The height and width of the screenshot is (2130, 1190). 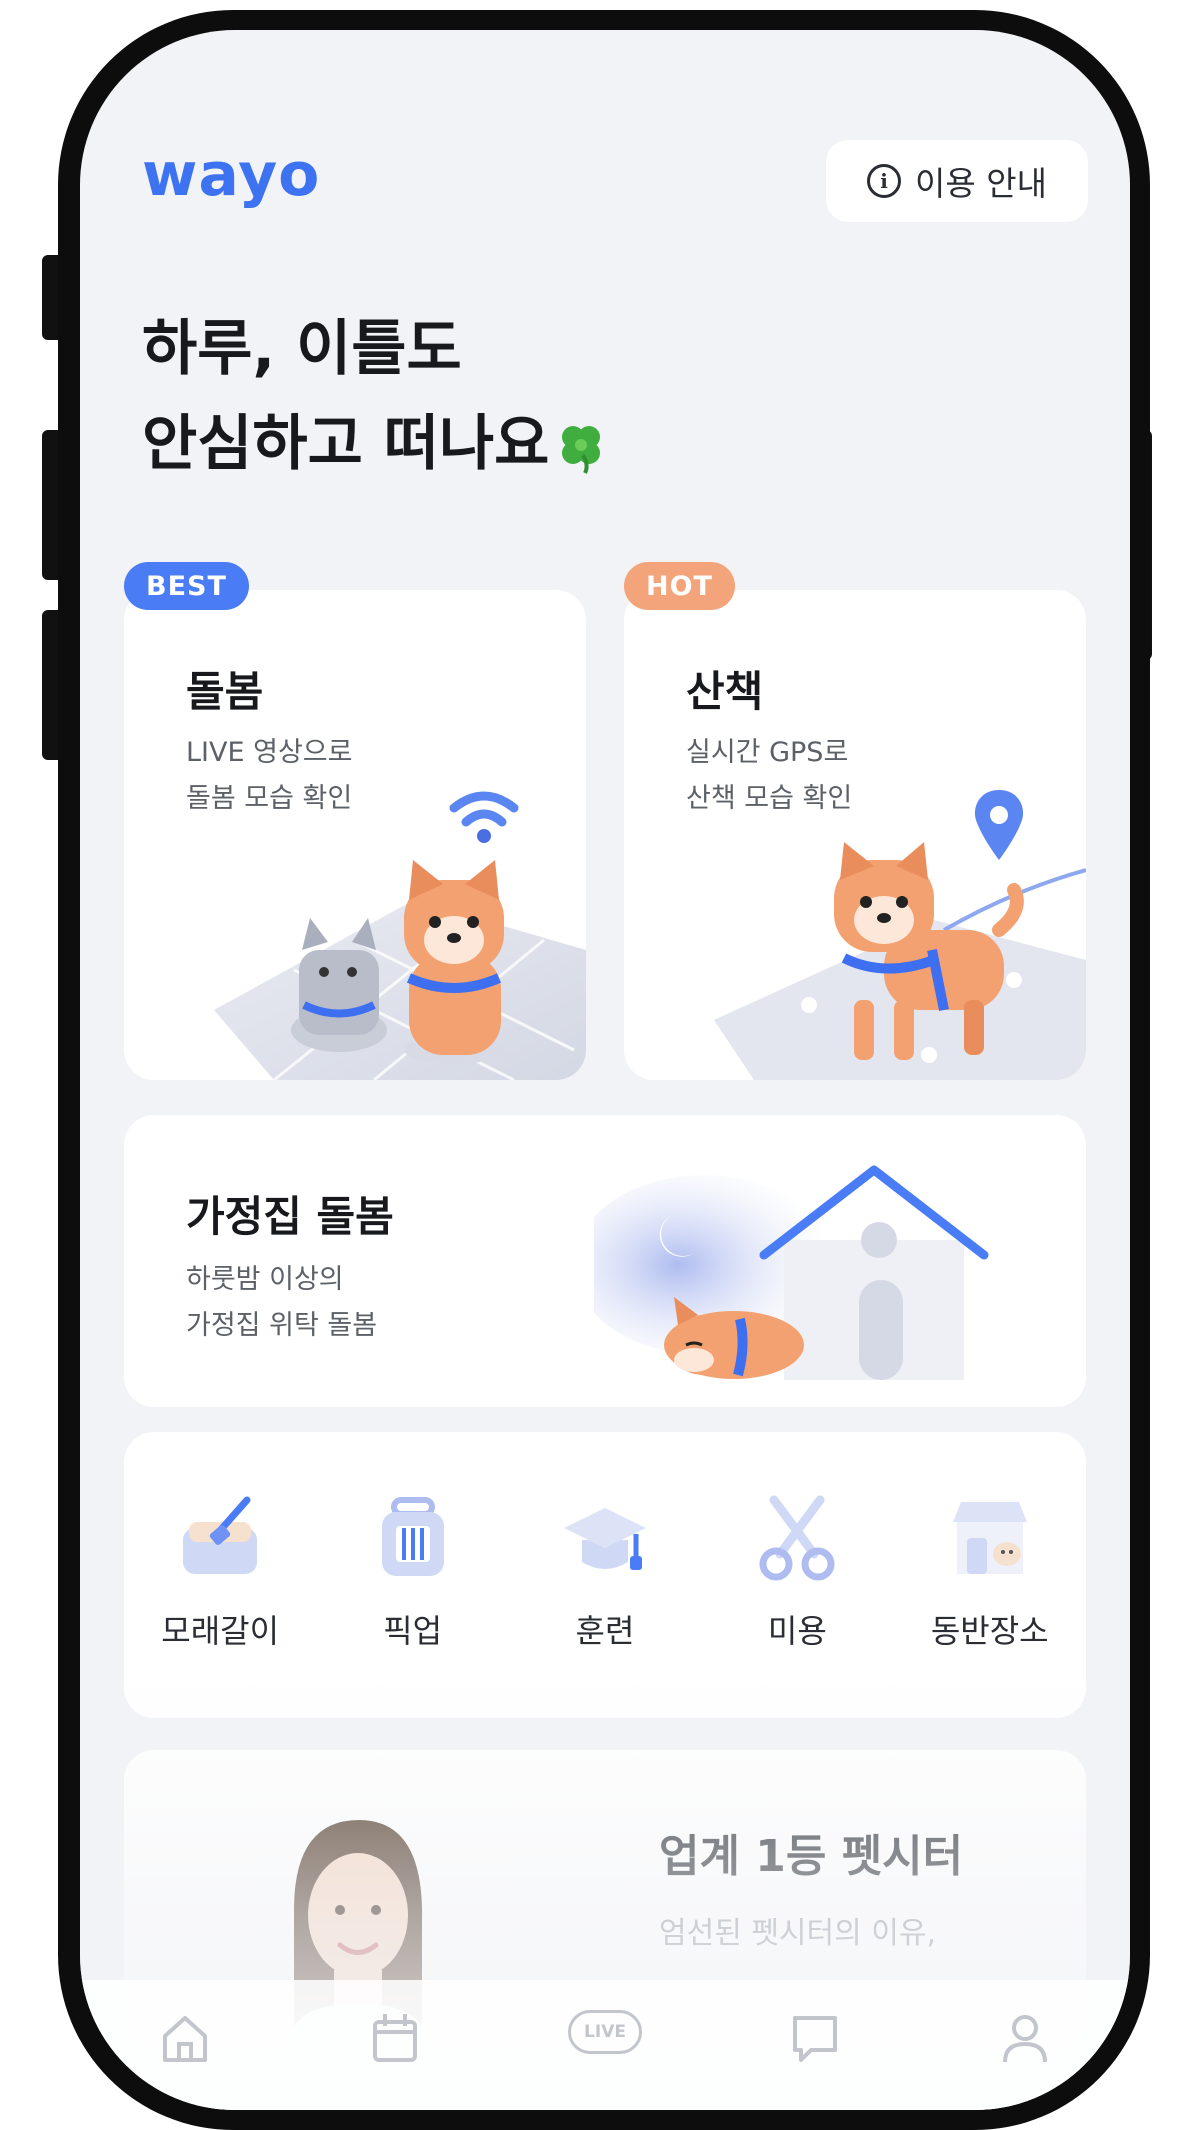 I want to click on service-pet-friendly-places: 동반장소, so click(x=990, y=1573).